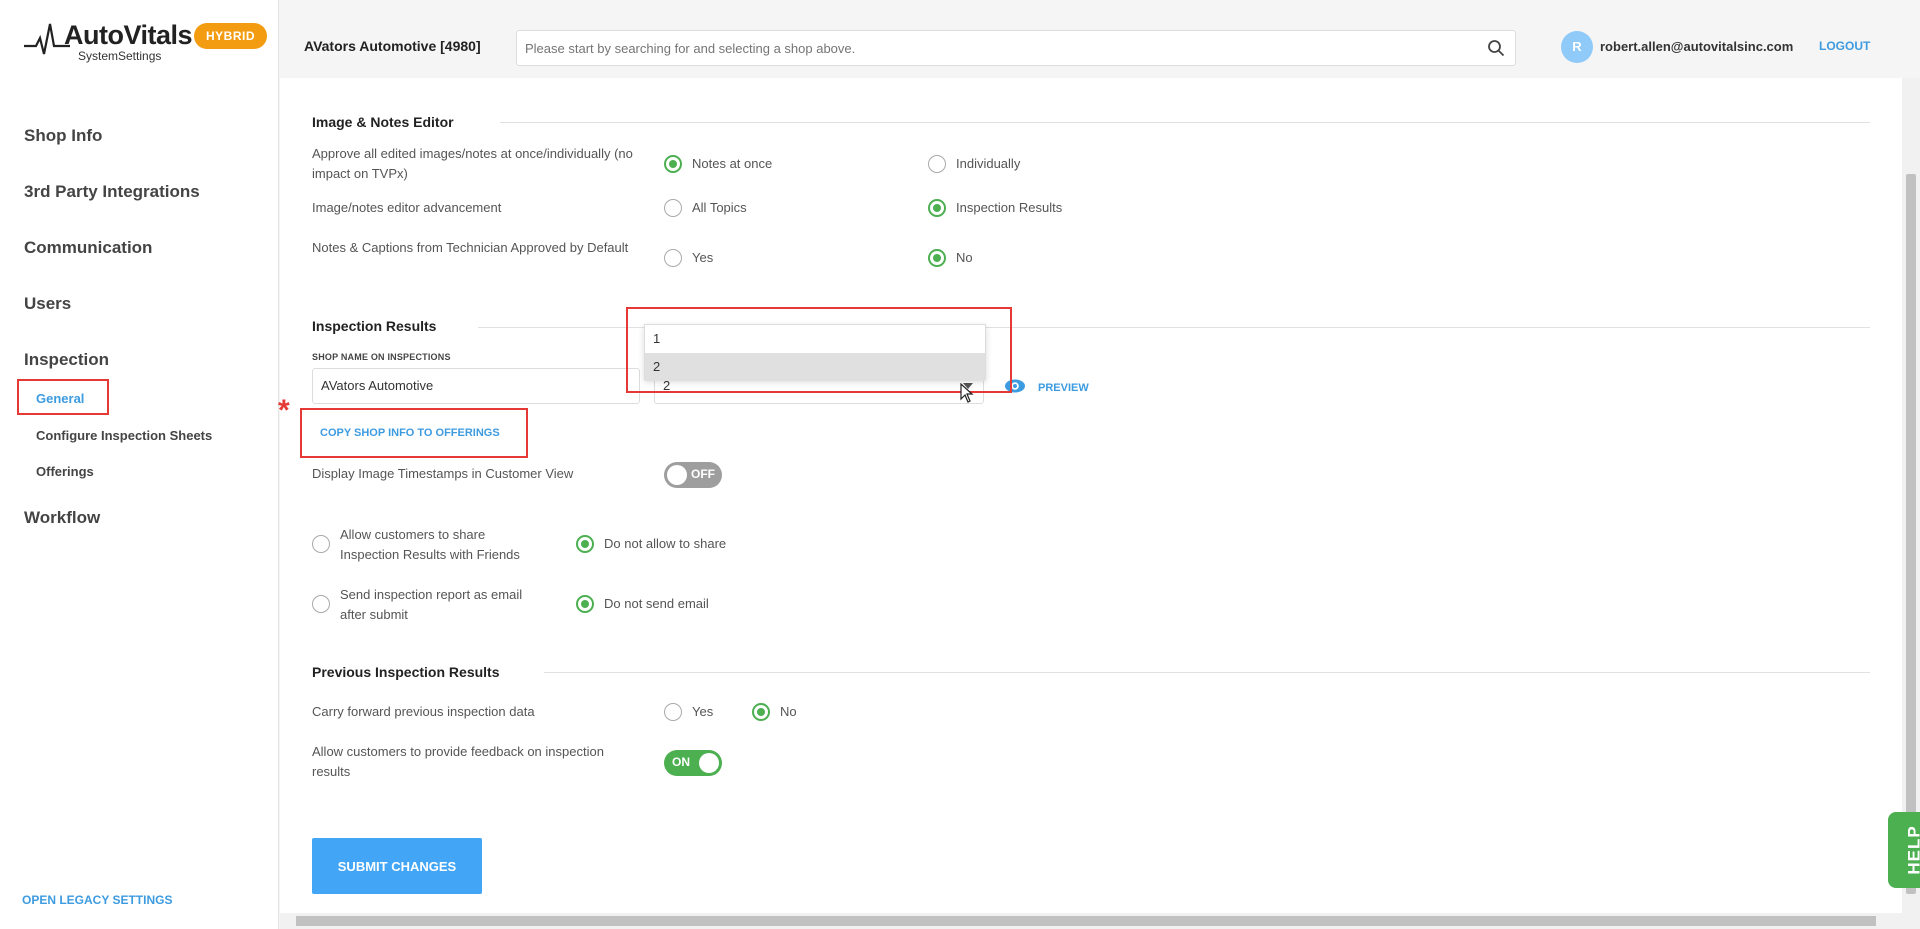 This screenshot has width=1920, height=929. What do you see at coordinates (47, 304) in the screenshot?
I see `sidebar-item-users: Users` at bounding box center [47, 304].